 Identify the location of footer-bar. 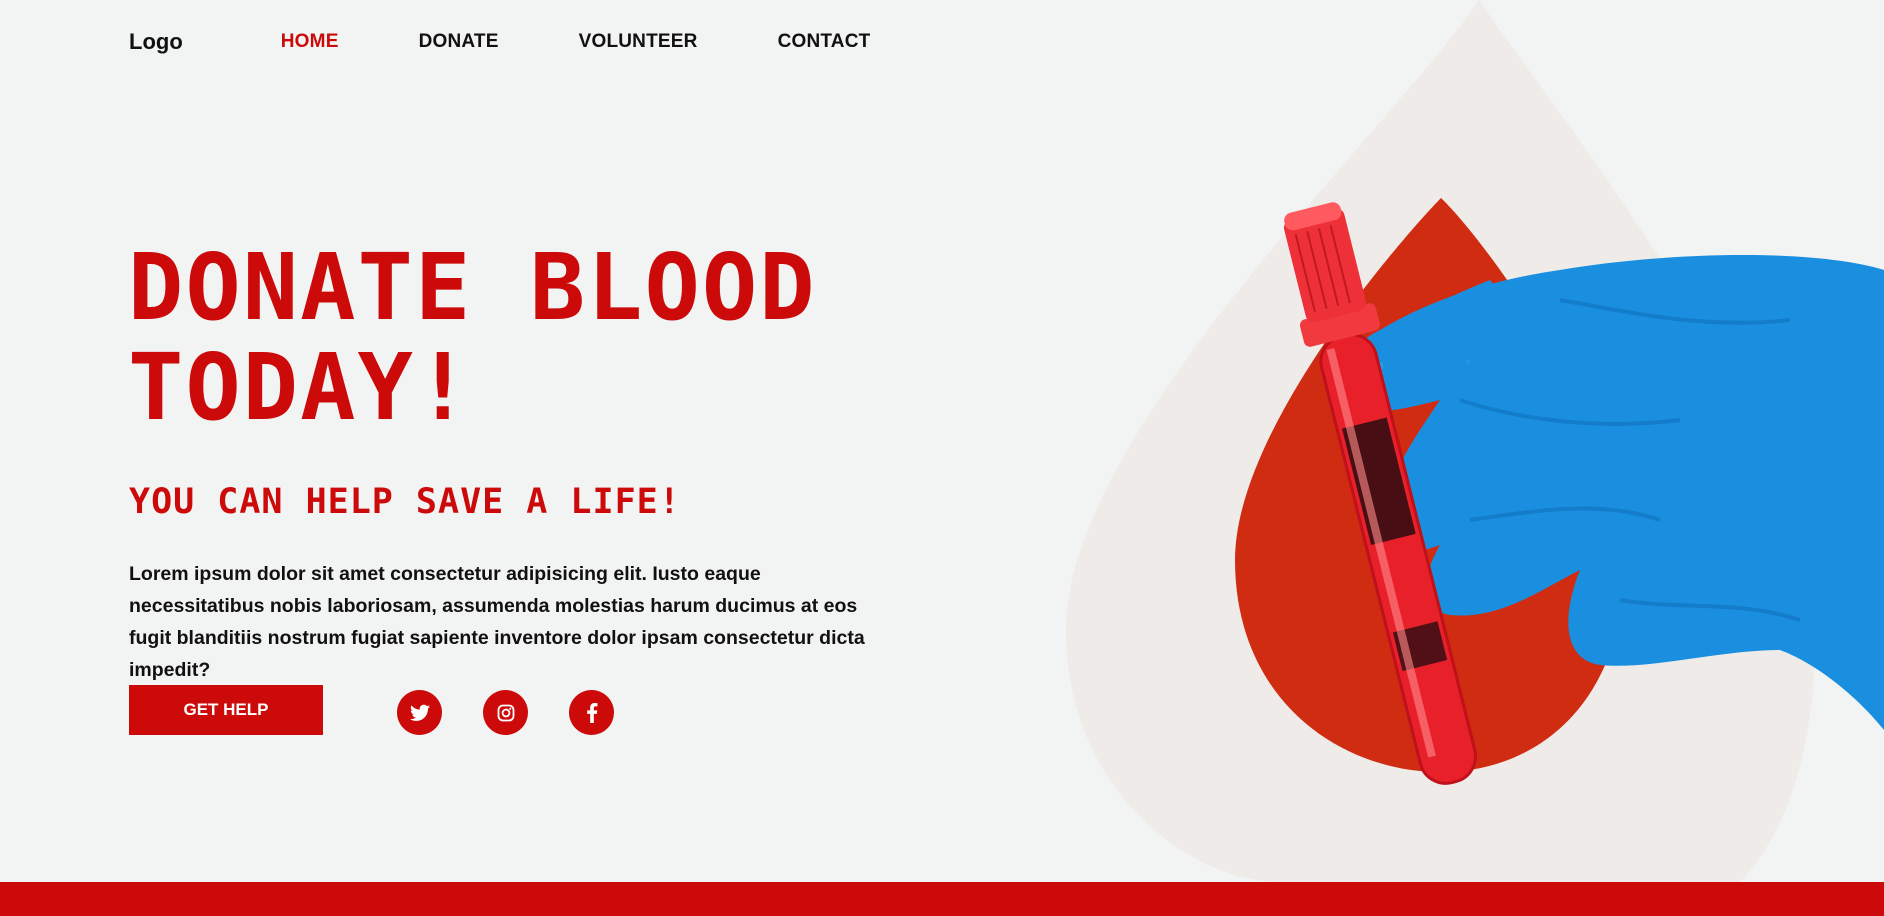
(942, 899).